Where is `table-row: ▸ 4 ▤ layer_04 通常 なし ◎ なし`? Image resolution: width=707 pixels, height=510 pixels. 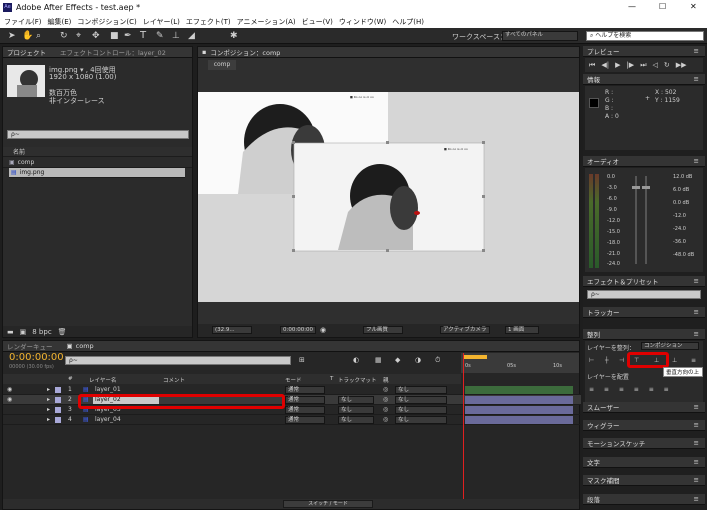 table-row: ▸ 4 ▤ layer_04 通常 なし ◎ なし is located at coordinates (292, 420).